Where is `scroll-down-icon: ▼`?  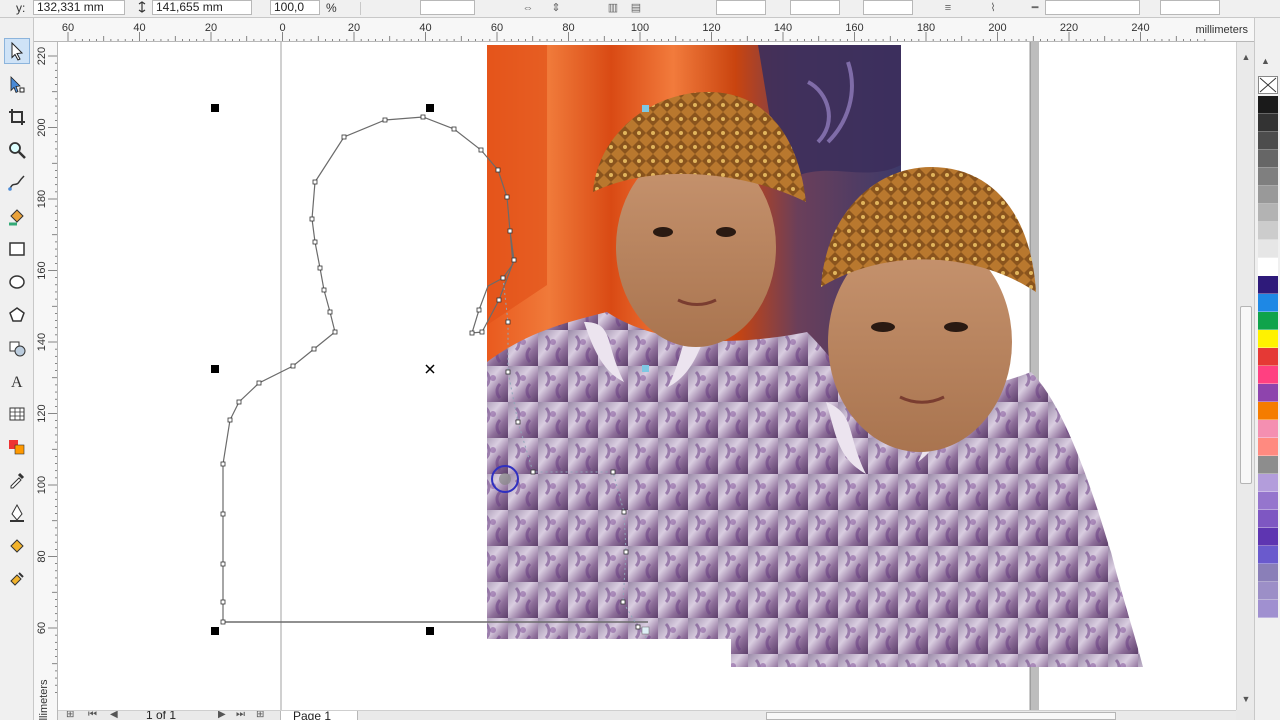
scroll-down-icon: ▼ is located at coordinates (1246, 699).